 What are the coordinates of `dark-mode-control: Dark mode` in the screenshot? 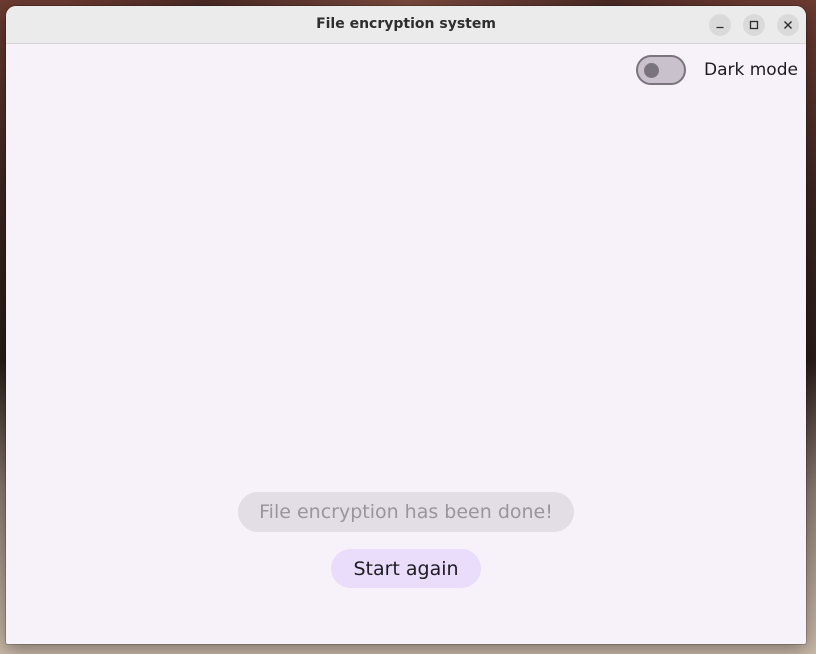 It's located at (717, 70).